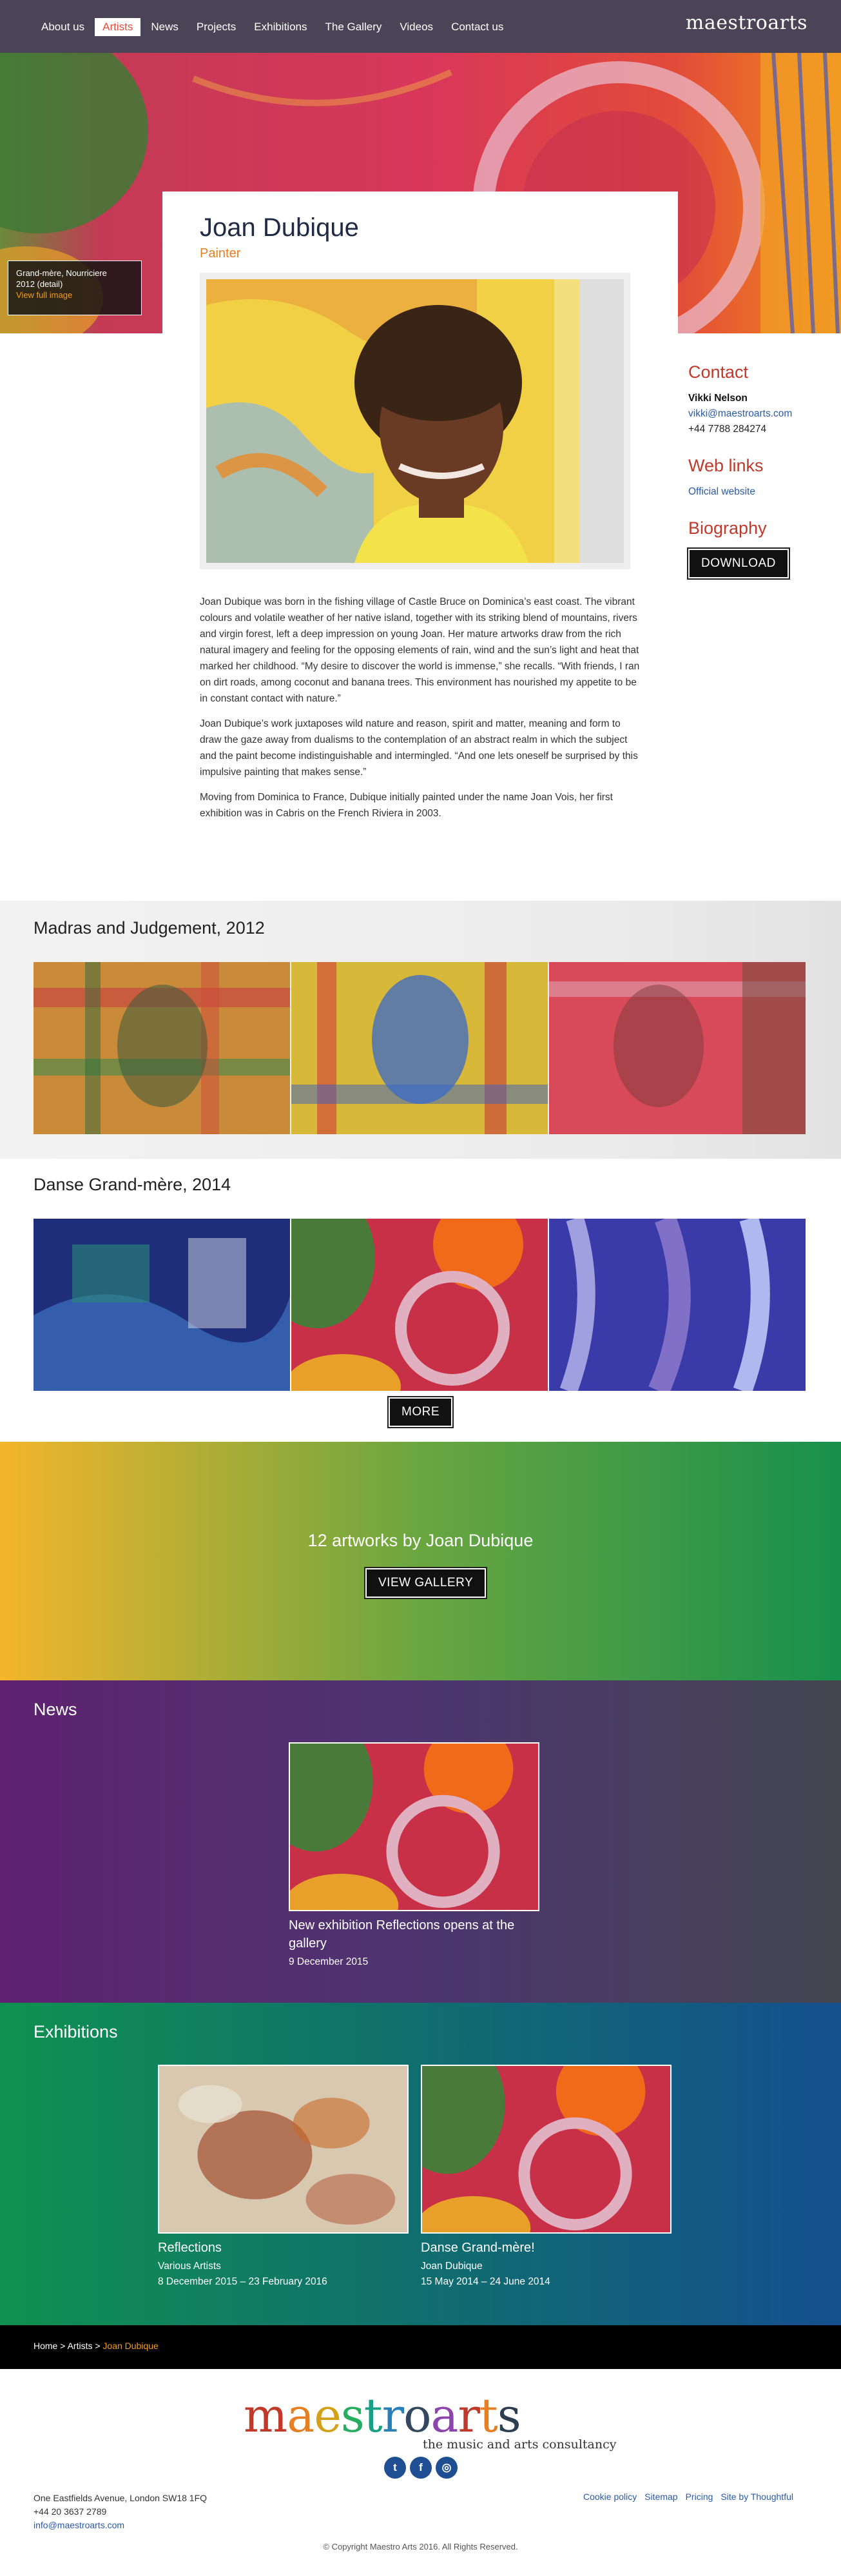 Image resolution: width=841 pixels, height=2576 pixels. I want to click on social-links: t f ◎, so click(421, 2468).